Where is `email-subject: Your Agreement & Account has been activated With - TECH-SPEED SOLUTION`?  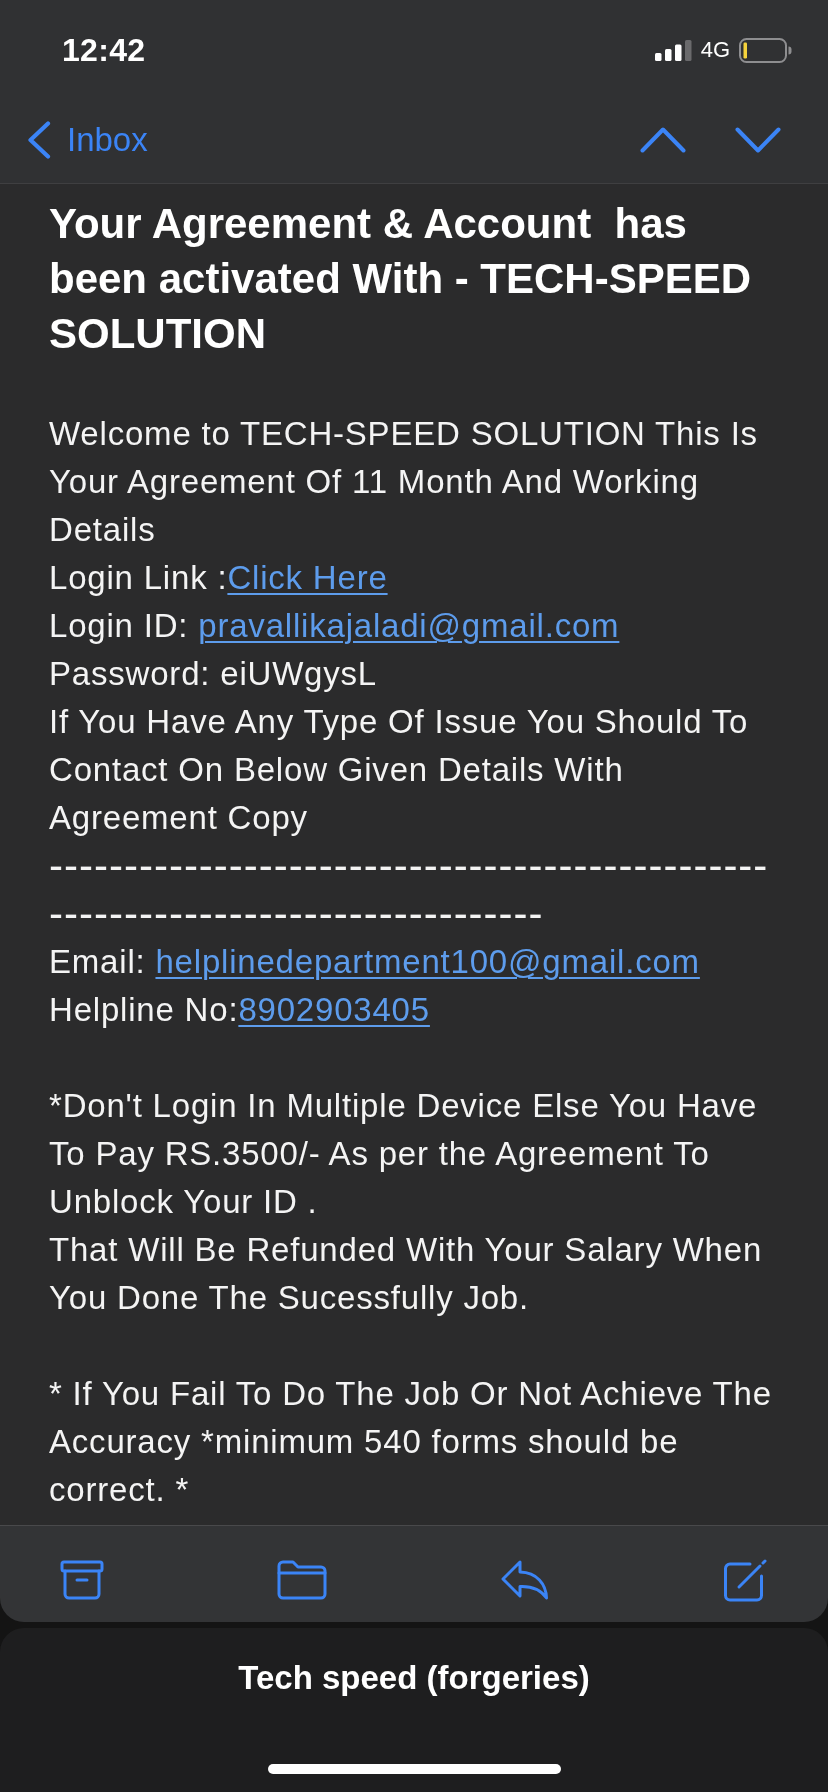 email-subject: Your Agreement & Account has been activated With - TECH-SPEED SOLUTION is located at coordinates (401, 279).